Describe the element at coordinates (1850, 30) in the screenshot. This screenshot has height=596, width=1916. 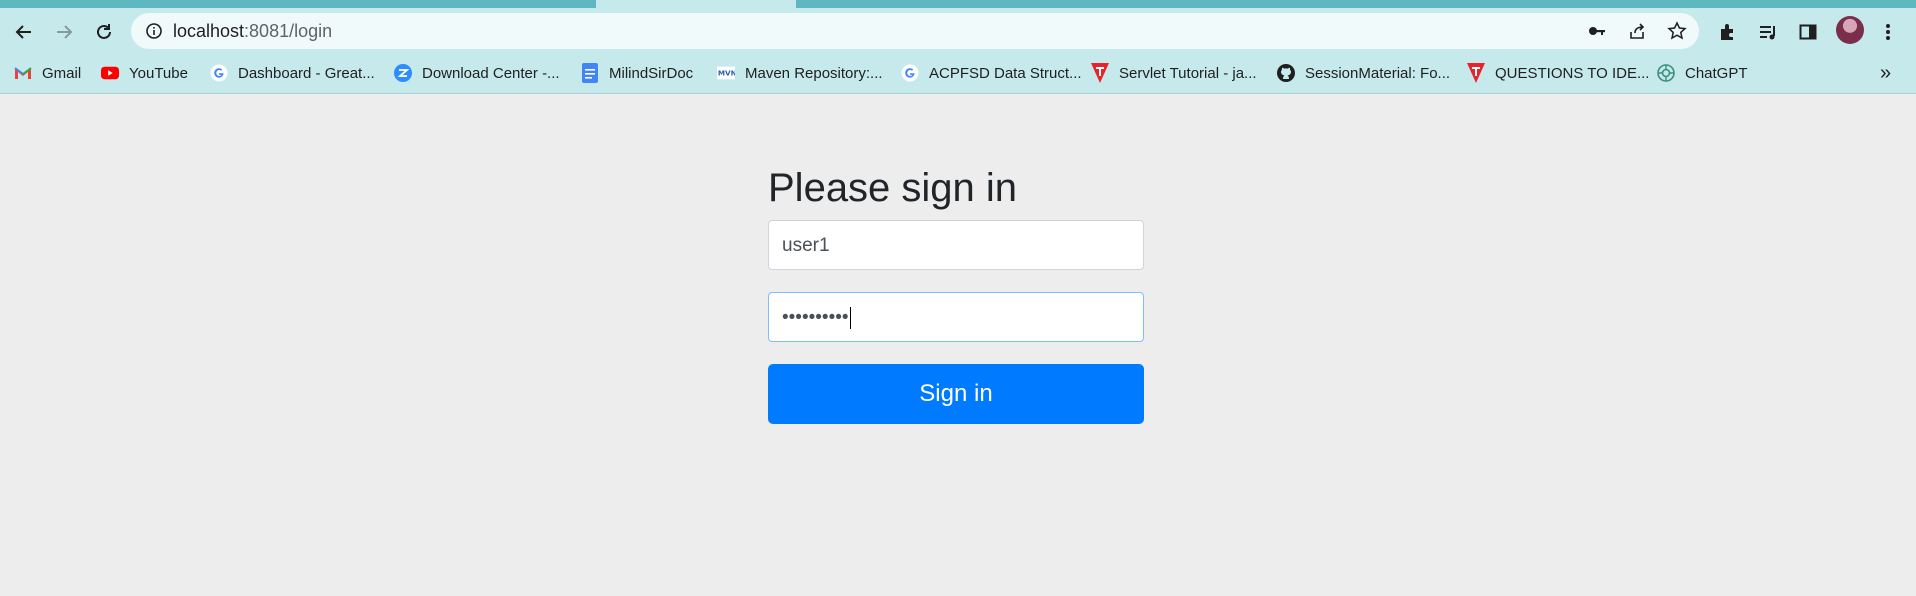
I see `profile-avatar` at that location.